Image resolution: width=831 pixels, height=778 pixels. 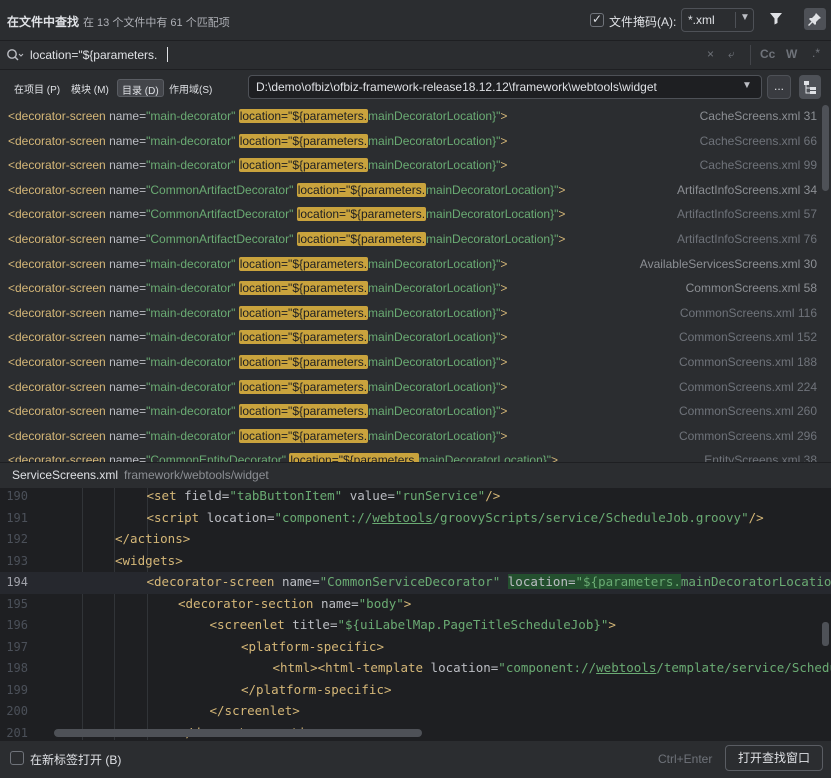 I want to click on clear-icon: ×, so click(x=710, y=54).